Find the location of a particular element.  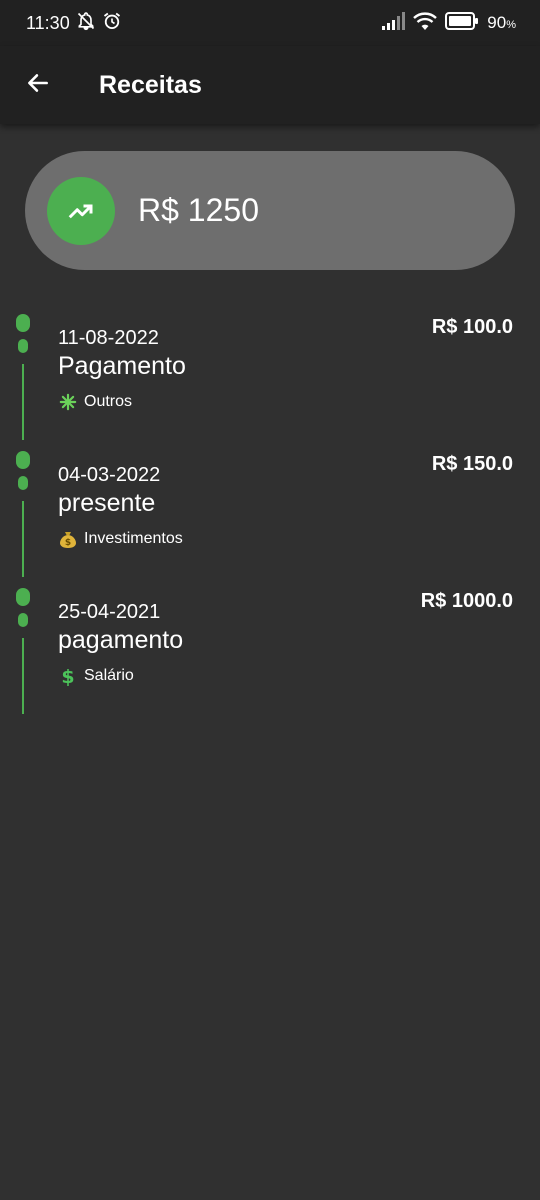

wifi-icon is located at coordinates (425, 23).